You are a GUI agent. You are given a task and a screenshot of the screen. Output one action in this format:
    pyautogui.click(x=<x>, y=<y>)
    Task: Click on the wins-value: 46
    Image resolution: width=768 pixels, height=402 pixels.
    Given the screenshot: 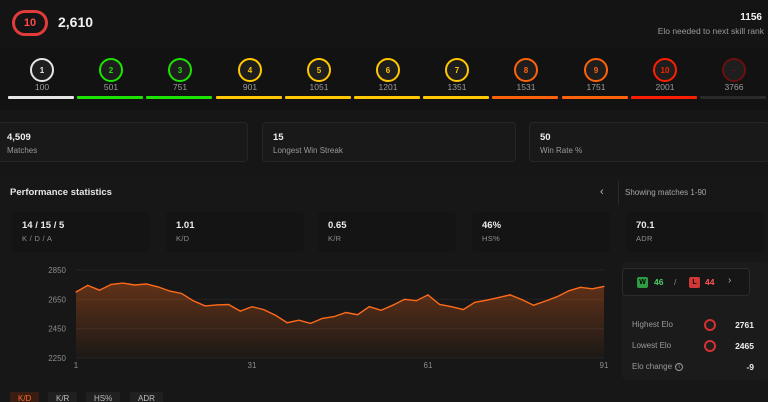 What is the action you would take?
    pyautogui.click(x=659, y=282)
    